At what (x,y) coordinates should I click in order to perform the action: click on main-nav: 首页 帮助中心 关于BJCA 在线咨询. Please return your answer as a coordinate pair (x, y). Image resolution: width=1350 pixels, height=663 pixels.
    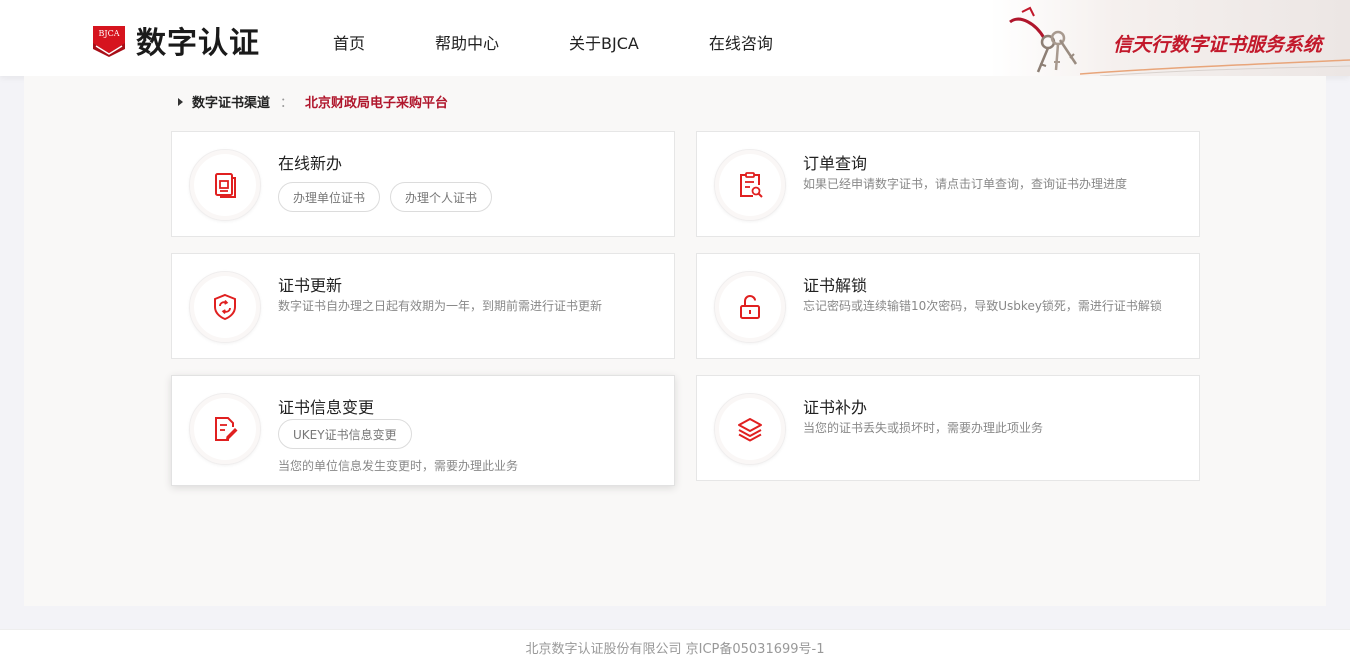
    Looking at the image, I should click on (588, 42).